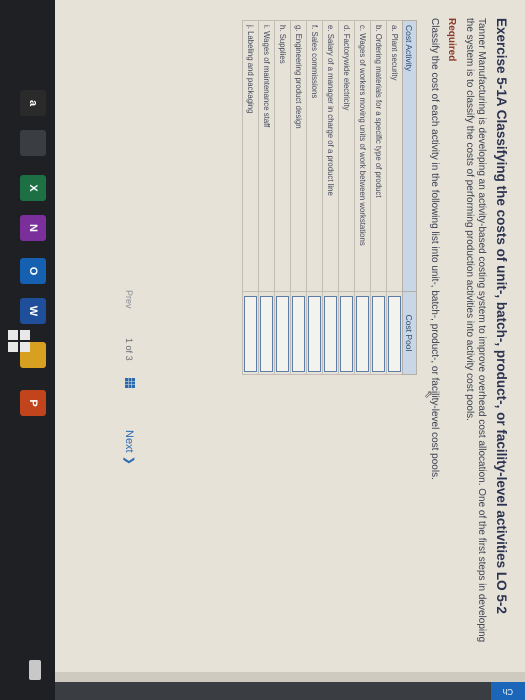  I want to click on onenote-icon: N, so click(33, 228).